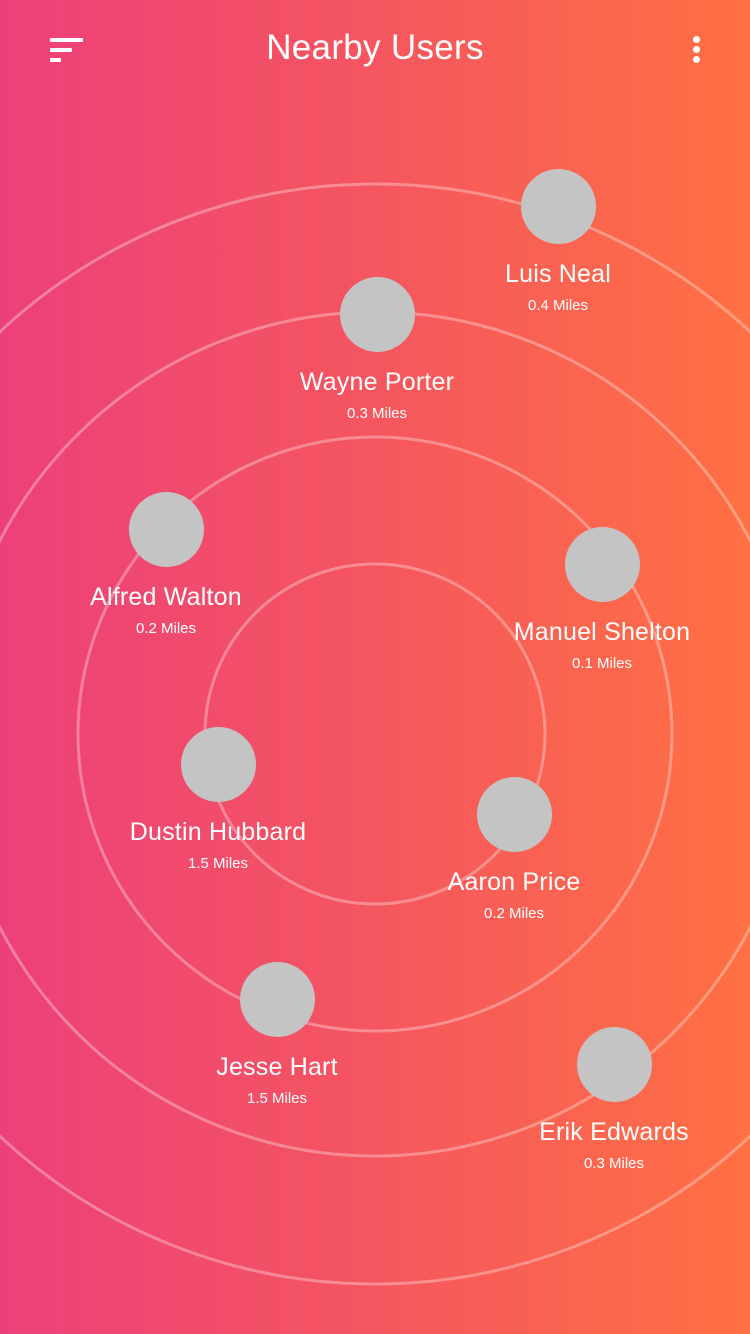 Image resolution: width=750 pixels, height=1334 pixels. What do you see at coordinates (277, 1067) in the screenshot?
I see `user-name: Jesse Hart` at bounding box center [277, 1067].